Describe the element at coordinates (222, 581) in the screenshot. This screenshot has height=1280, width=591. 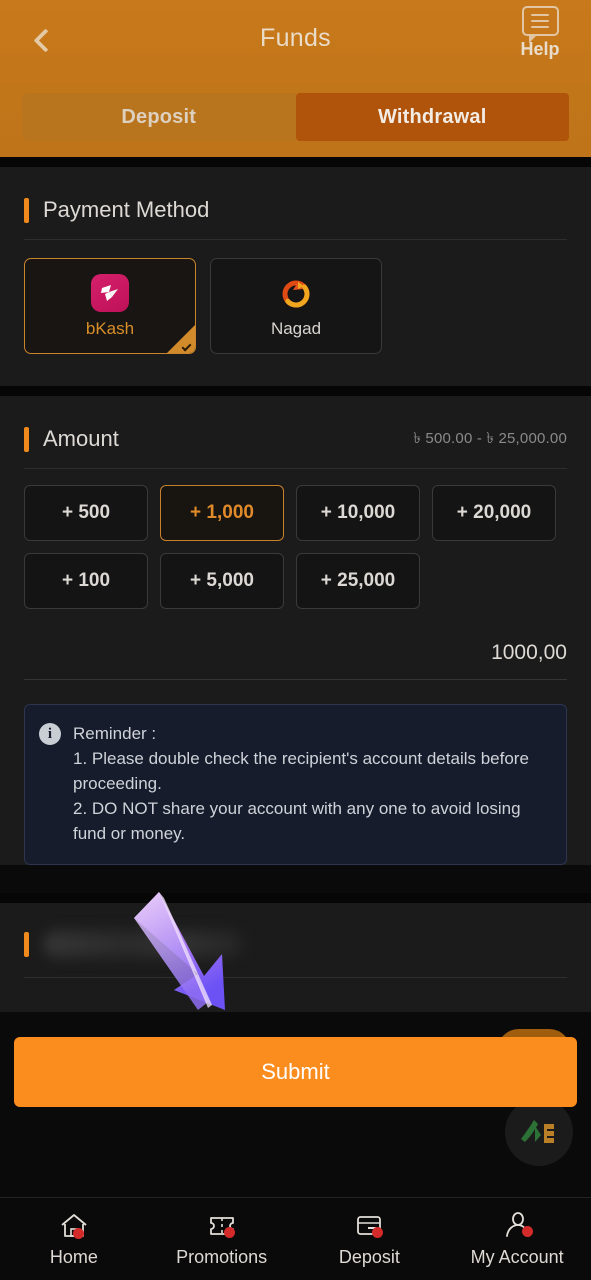
I see `amount-chip-5000: + 5,000` at that location.